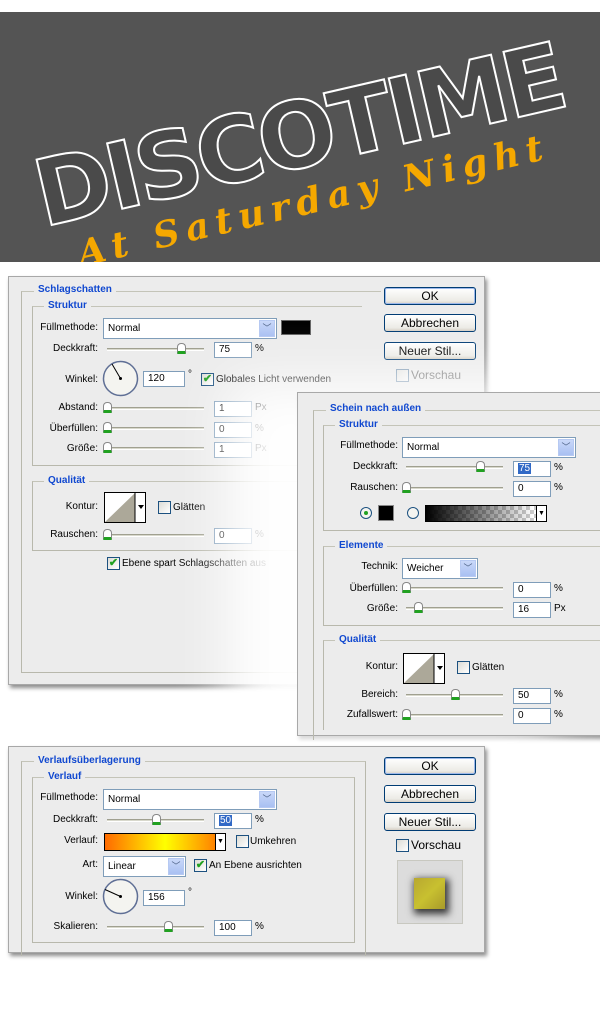 The height and width of the screenshot is (1022, 600). Describe the element at coordinates (107, 427) in the screenshot. I see `spread-slider-thumb` at that location.